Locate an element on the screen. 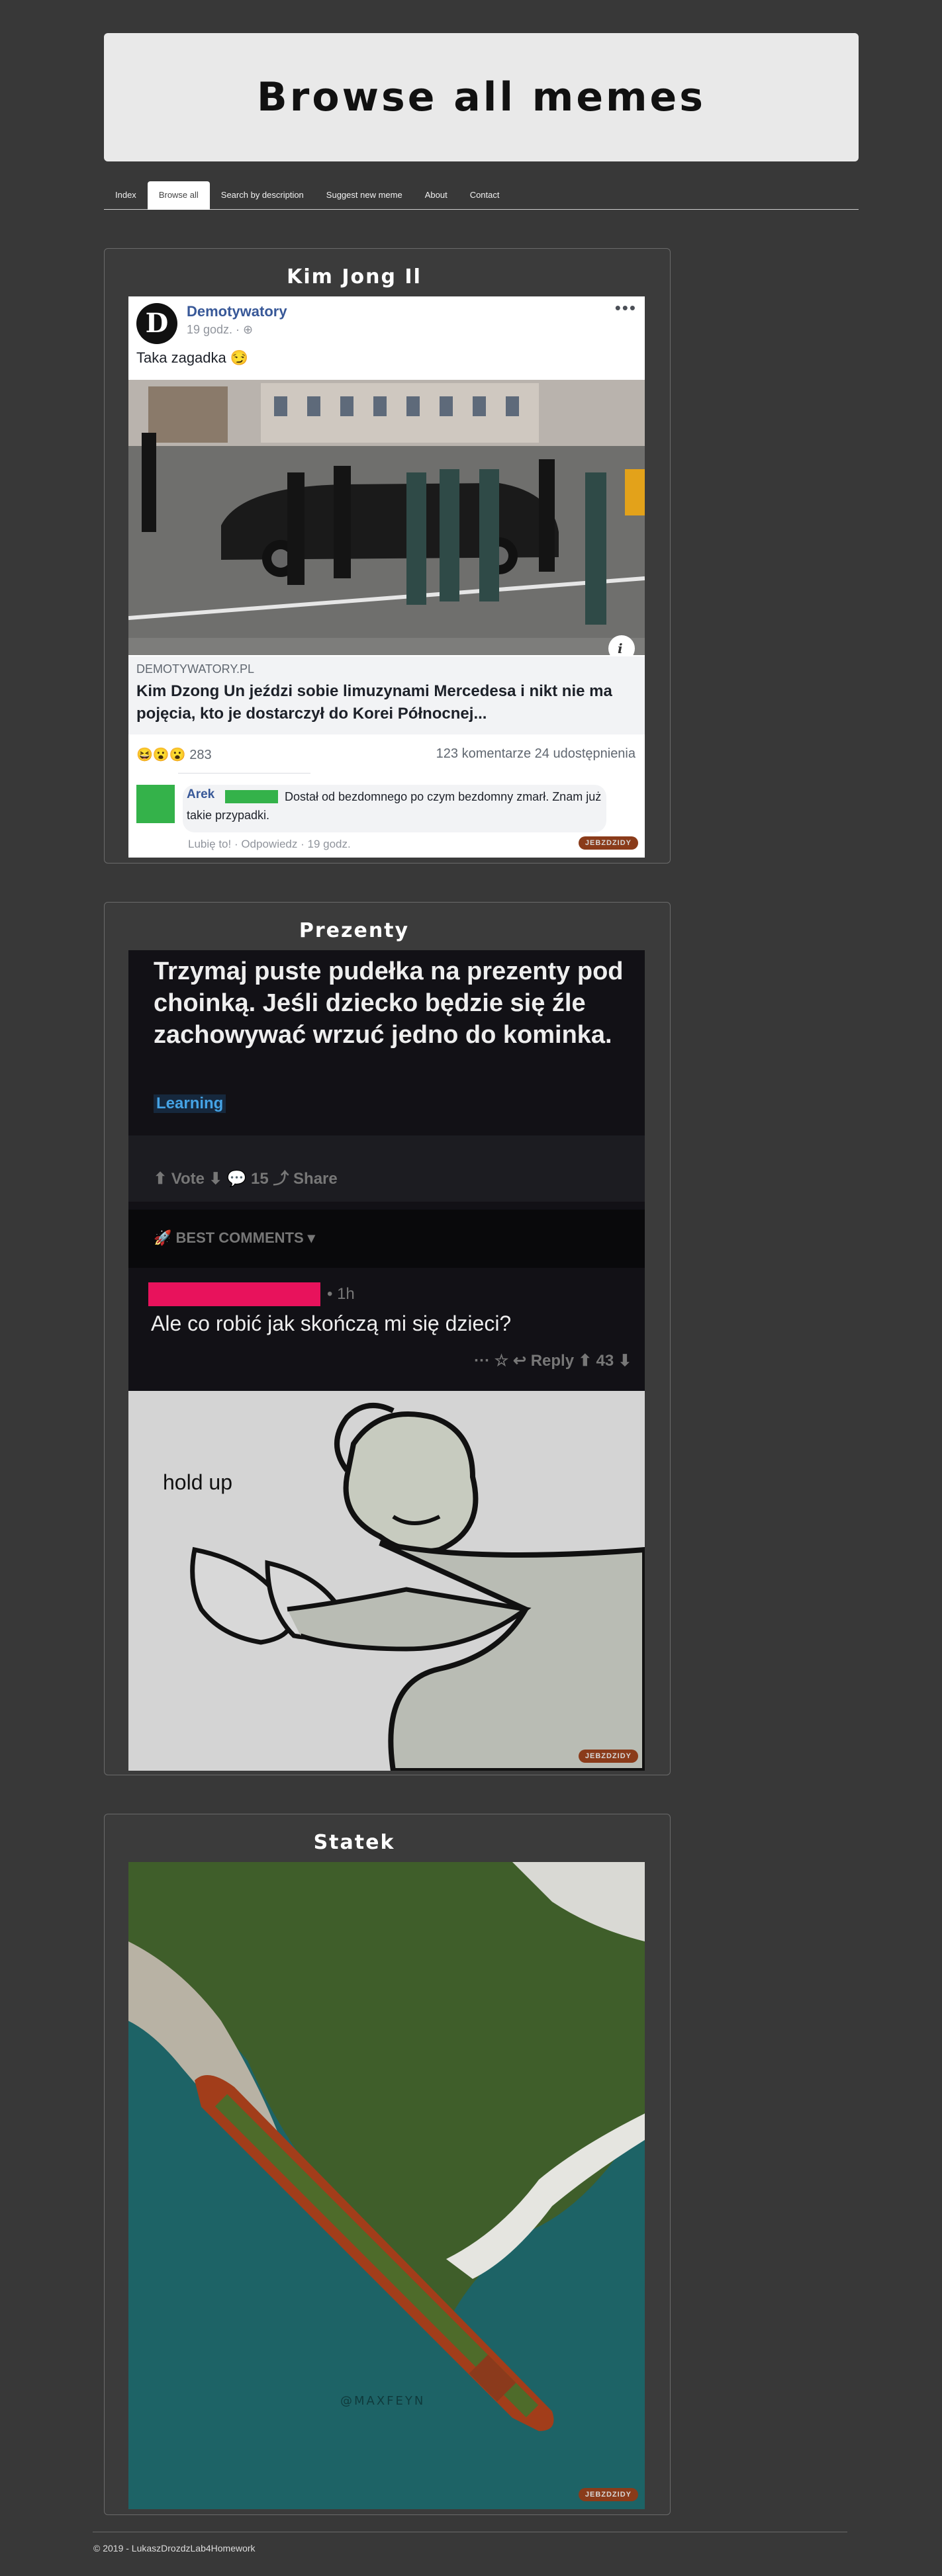 This screenshot has width=942, height=2576. divider is located at coordinates (244, 773).